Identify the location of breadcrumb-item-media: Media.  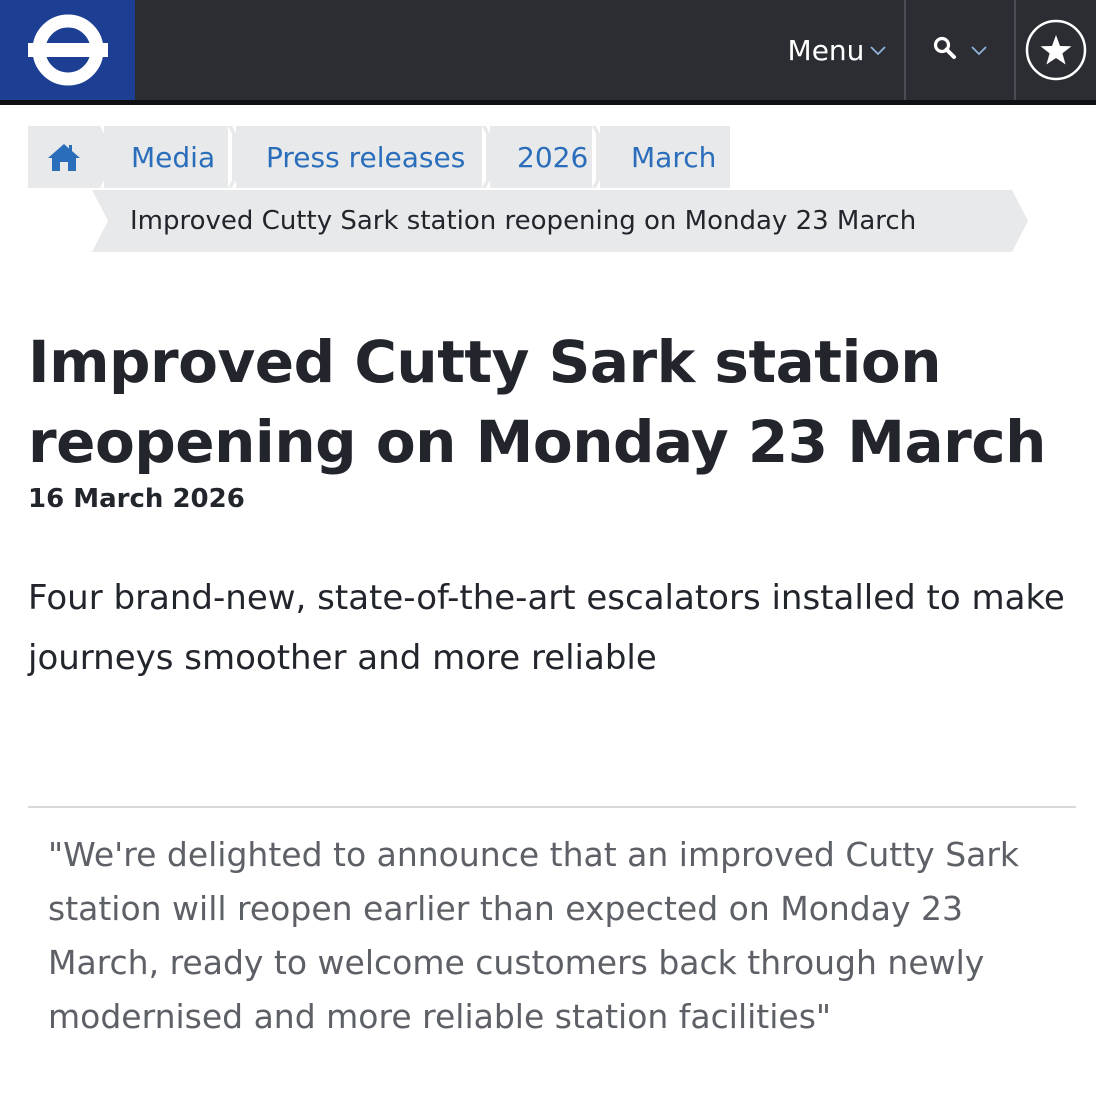
(168, 157).